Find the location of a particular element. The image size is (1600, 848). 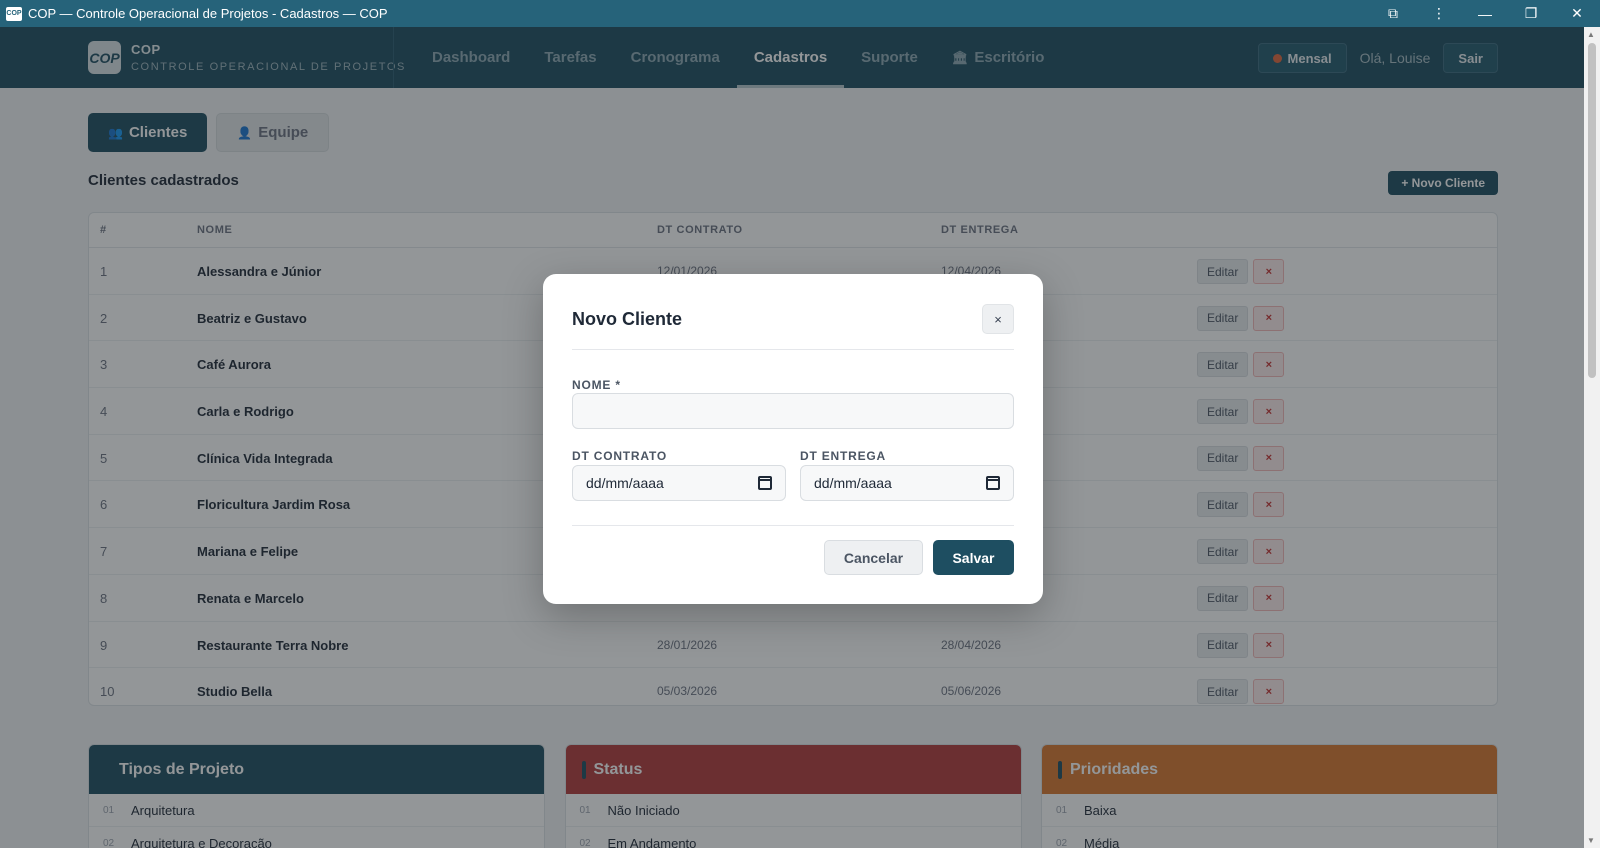

minimize-icon: — is located at coordinates (1485, 13).